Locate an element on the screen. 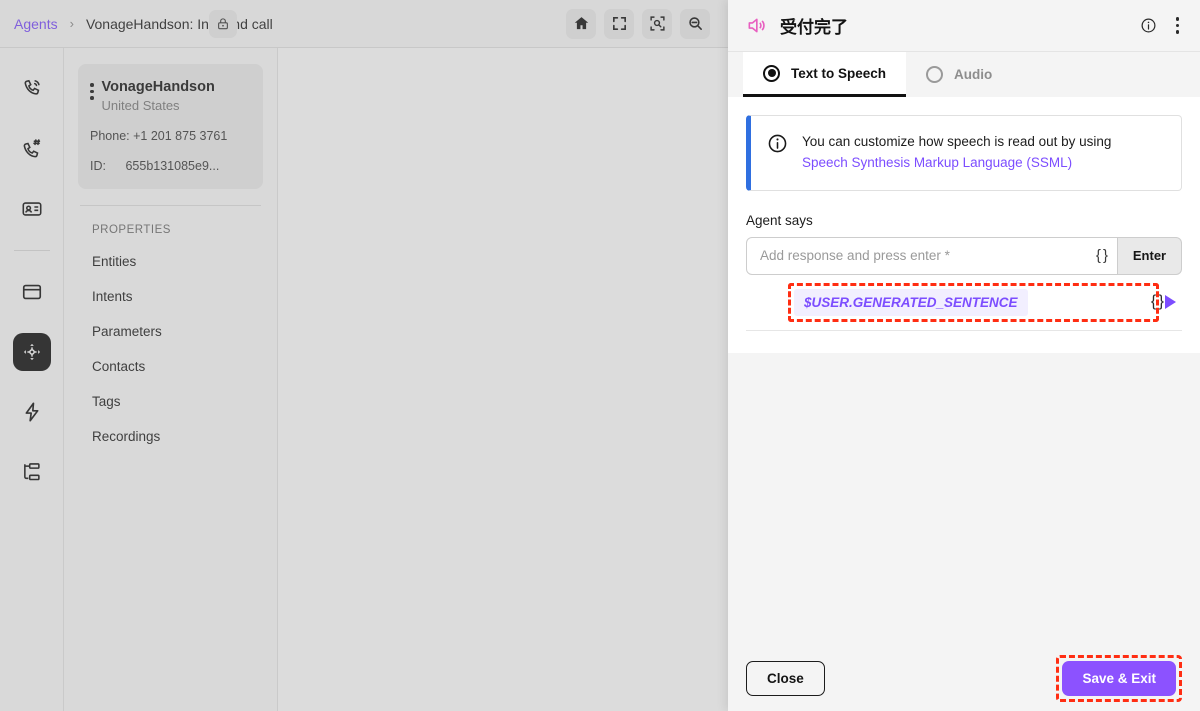 The width and height of the screenshot is (1200, 711). agent-card-header: VonageHandson United States is located at coordinates (170, 95).